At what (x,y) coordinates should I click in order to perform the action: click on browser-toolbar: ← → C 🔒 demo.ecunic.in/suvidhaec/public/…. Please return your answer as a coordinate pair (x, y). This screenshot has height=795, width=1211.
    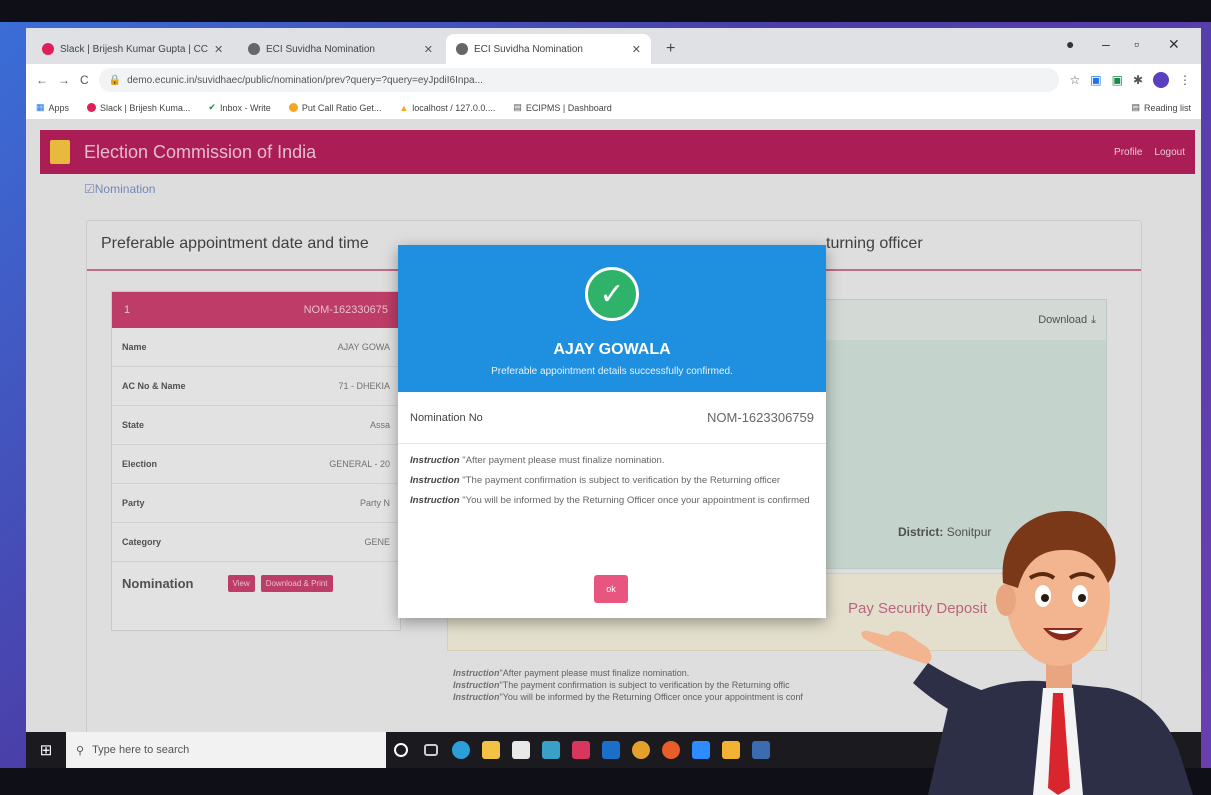
    Looking at the image, I should click on (613, 80).